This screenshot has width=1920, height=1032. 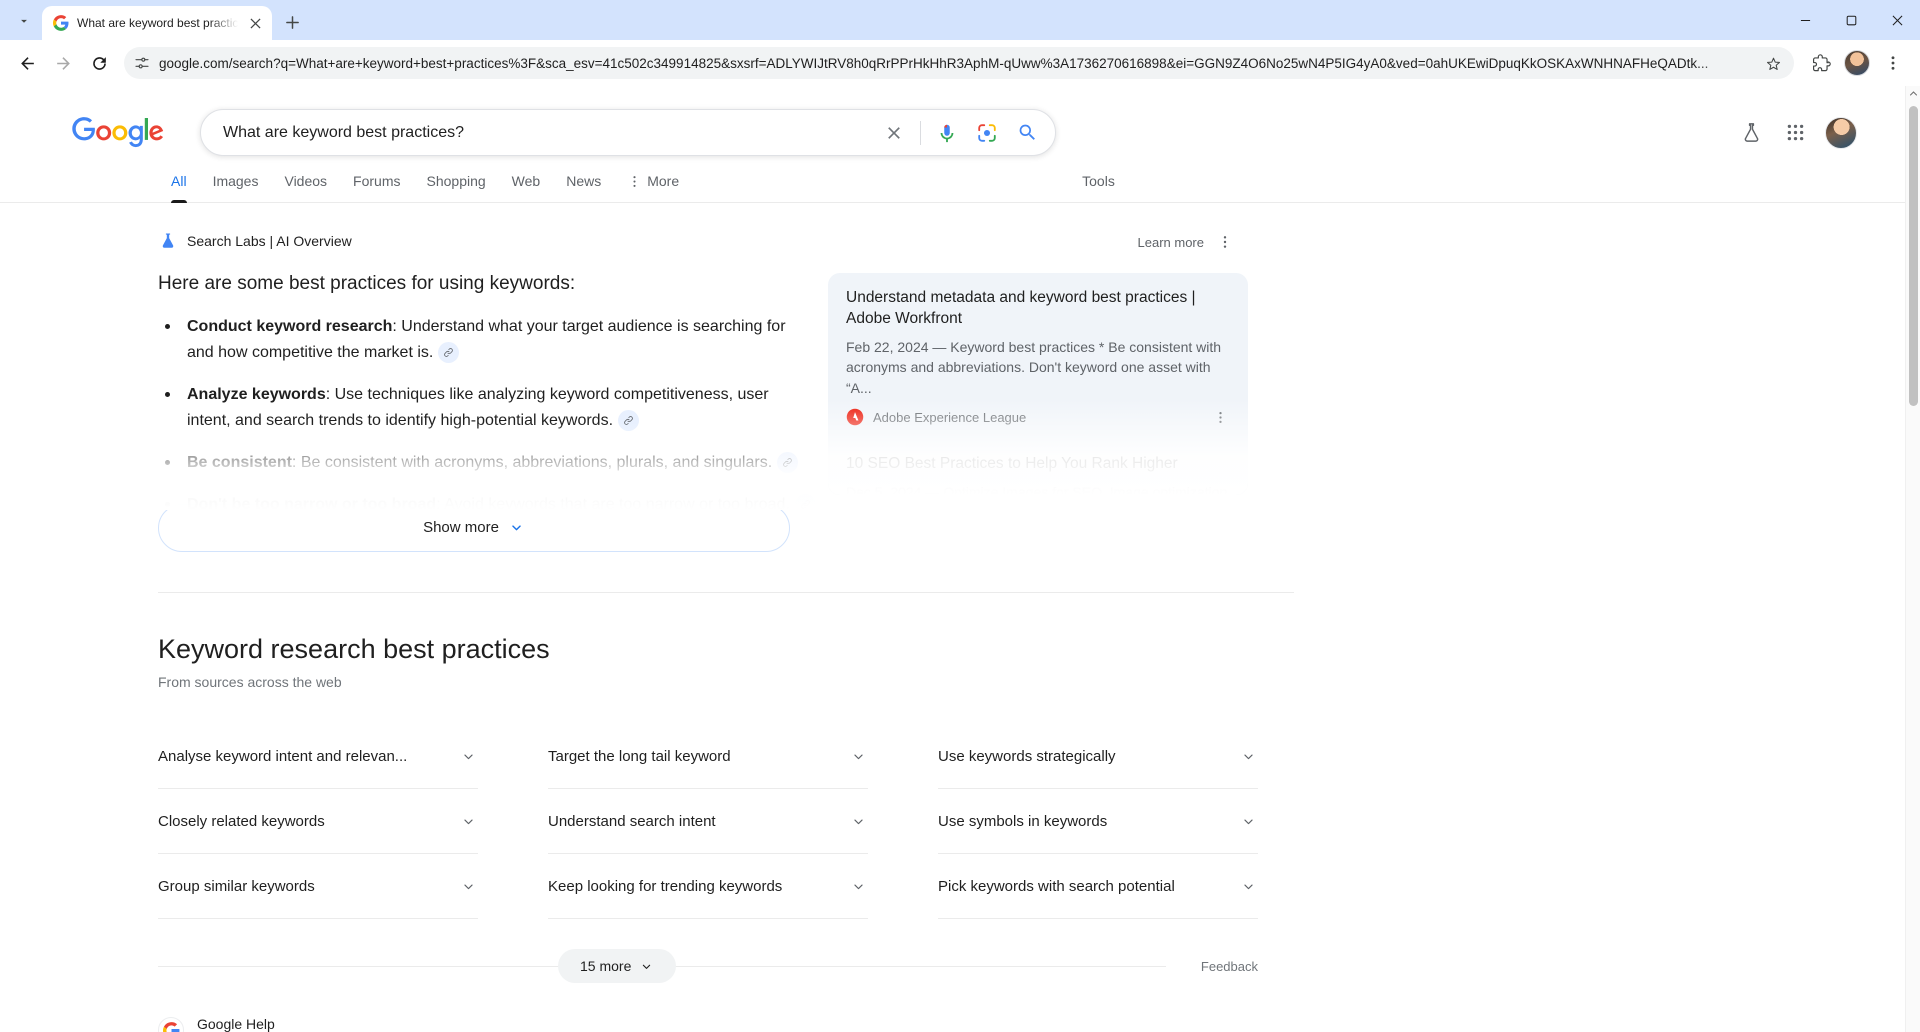 What do you see at coordinates (376, 187) in the screenshot?
I see `tab-forums: Forums` at bounding box center [376, 187].